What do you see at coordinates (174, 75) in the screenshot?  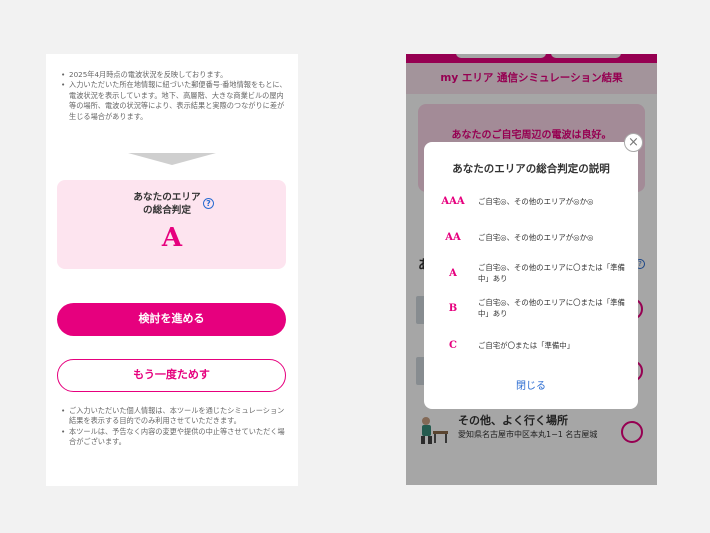 I see `note-item: 2025年4月時点の電波状況を反映しております。` at bounding box center [174, 75].